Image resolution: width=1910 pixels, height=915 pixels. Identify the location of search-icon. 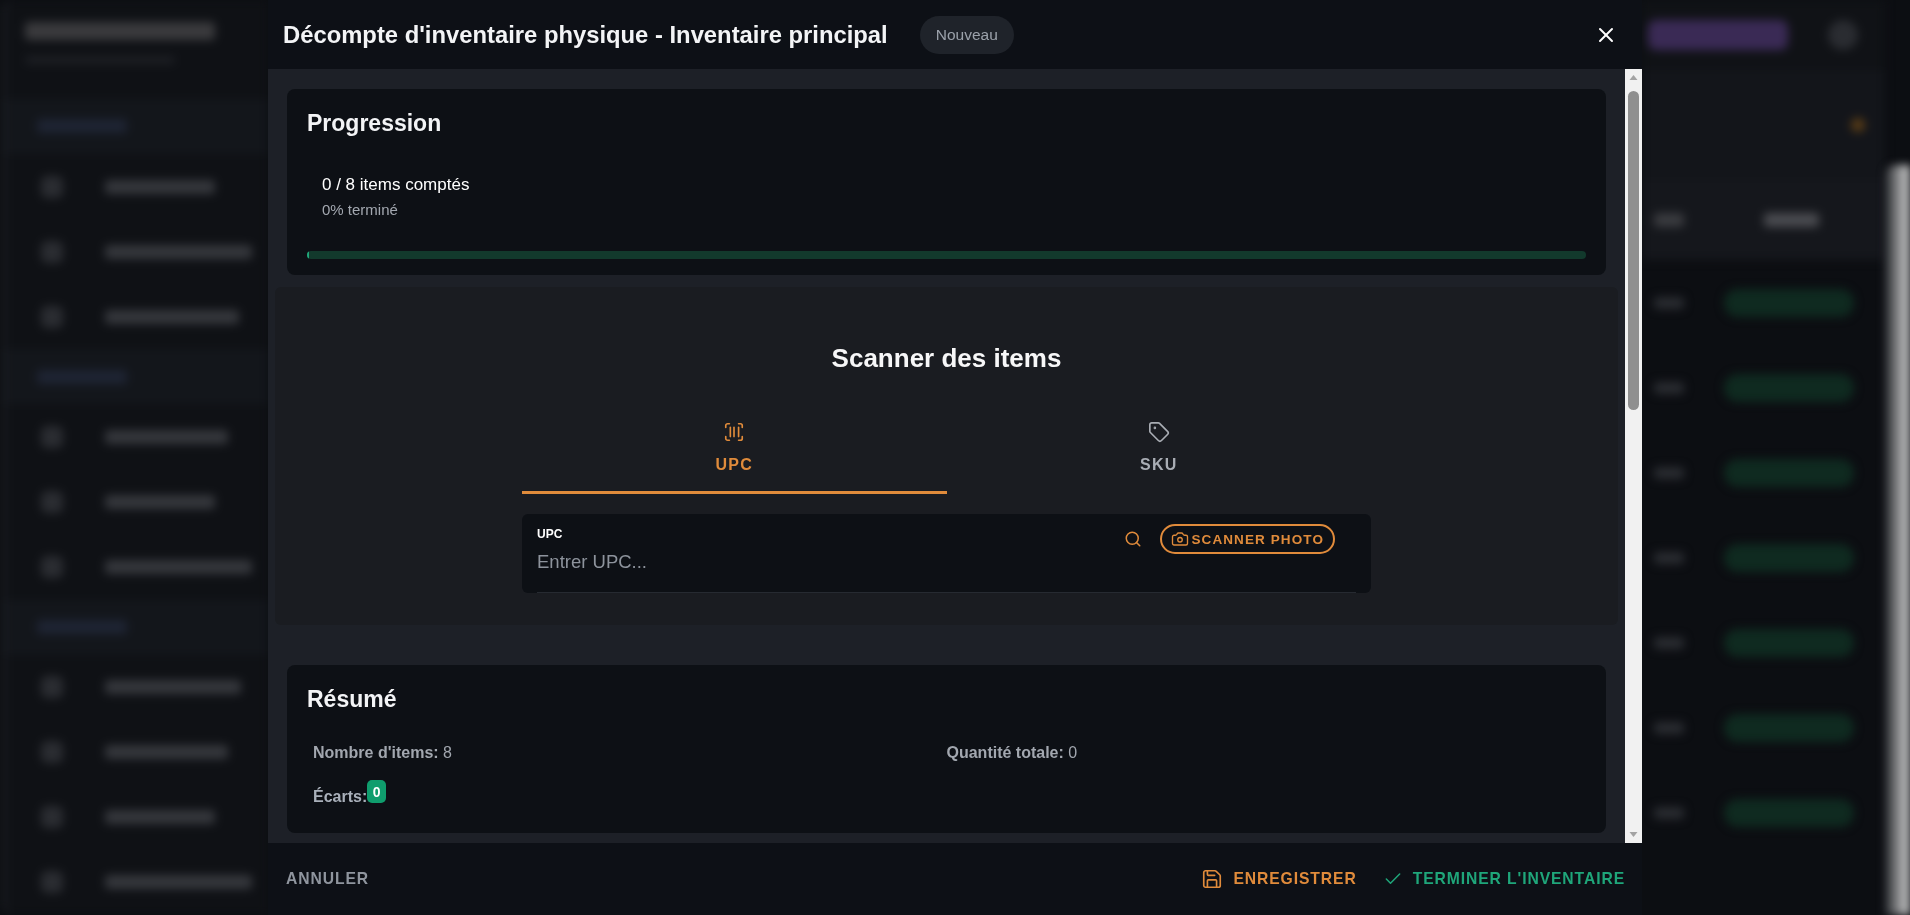
(1133, 539).